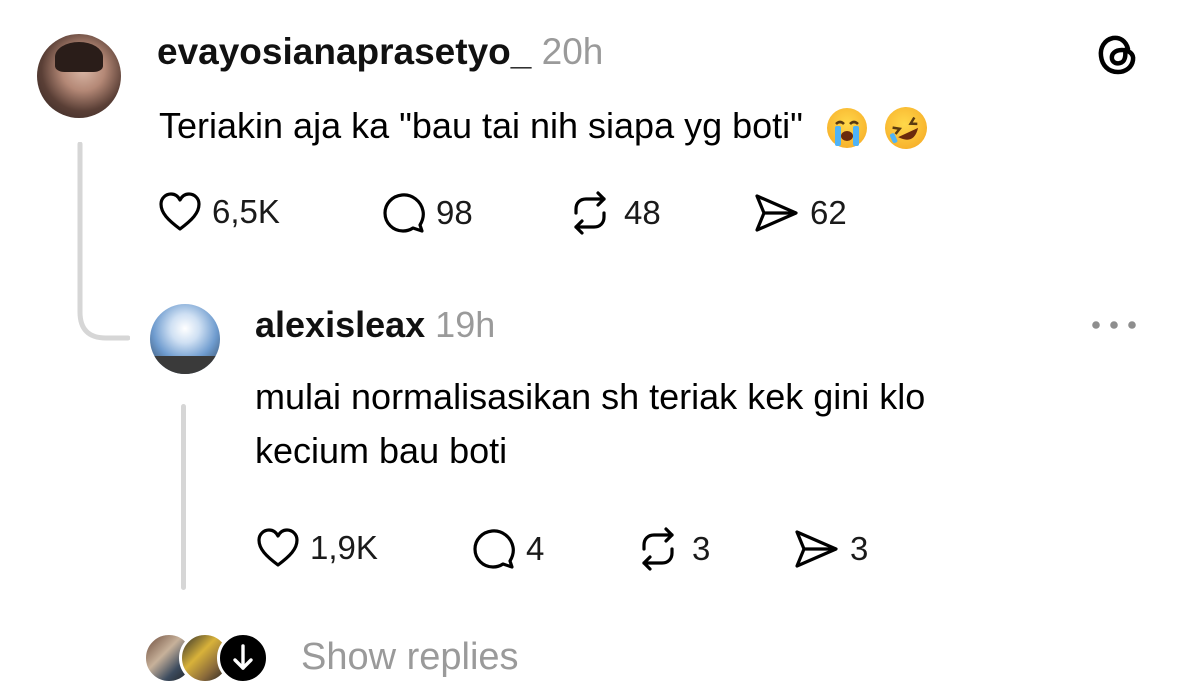 This screenshot has height=698, width=1179. I want to click on like-count: 1,9K, so click(344, 547).